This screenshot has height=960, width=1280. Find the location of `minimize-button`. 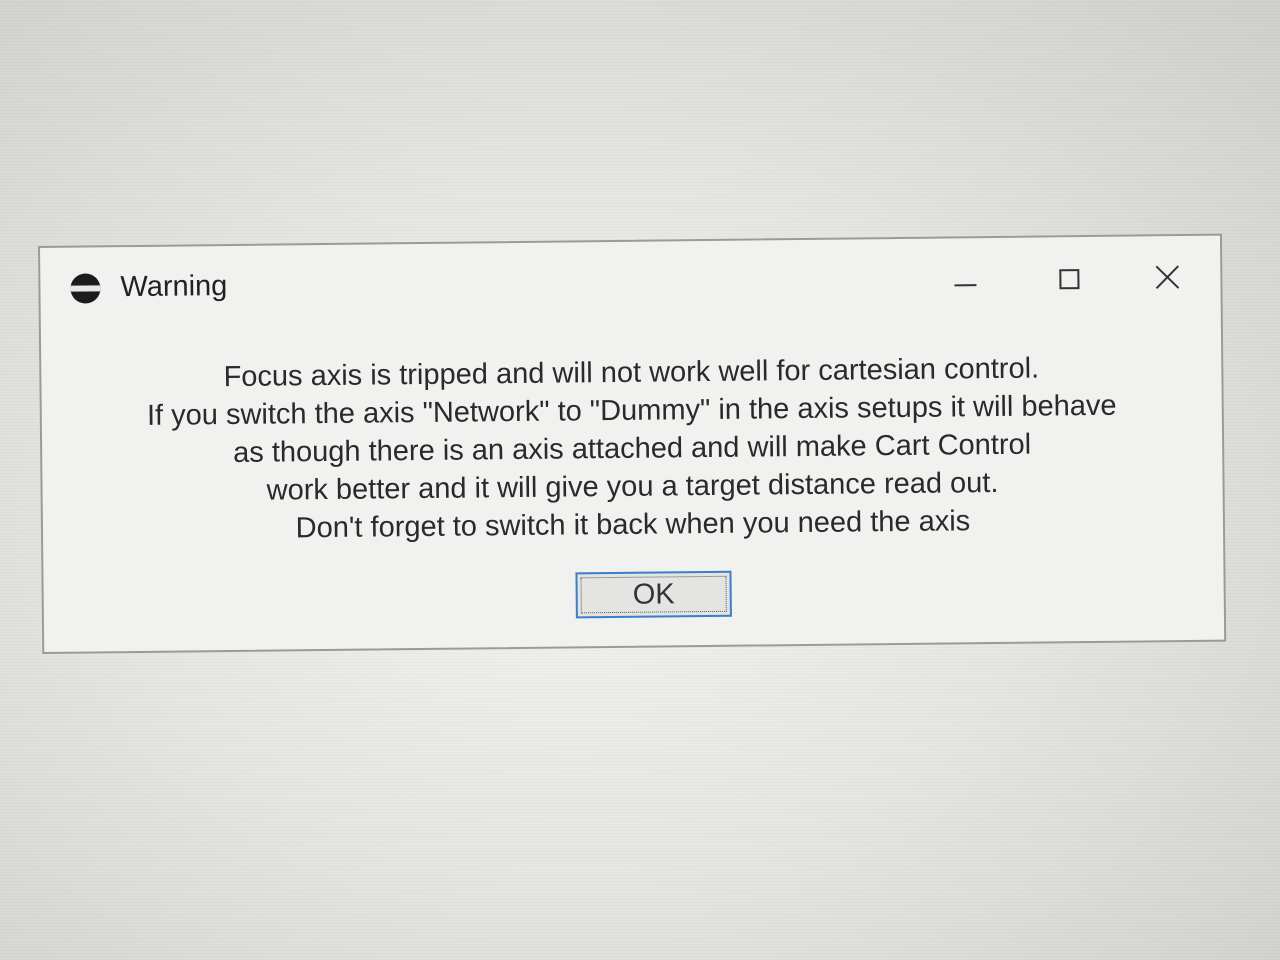

minimize-button is located at coordinates (965, 280).